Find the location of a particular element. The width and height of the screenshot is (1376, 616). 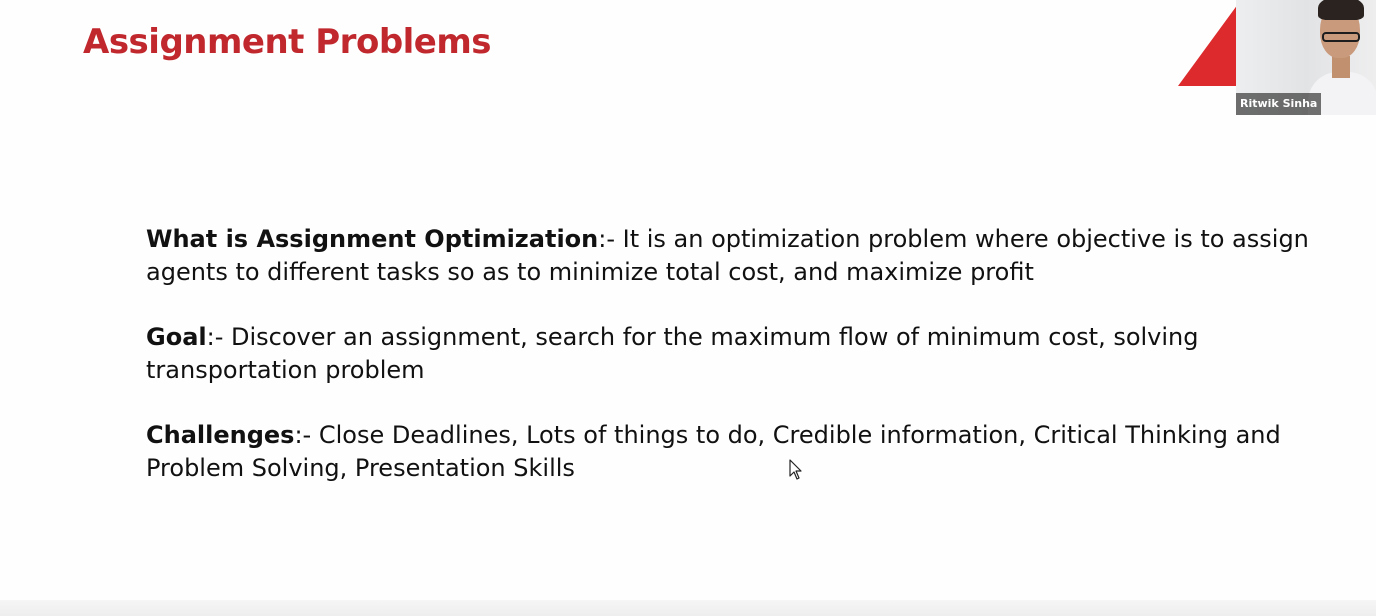

goal-term: Goal is located at coordinates (176, 337).